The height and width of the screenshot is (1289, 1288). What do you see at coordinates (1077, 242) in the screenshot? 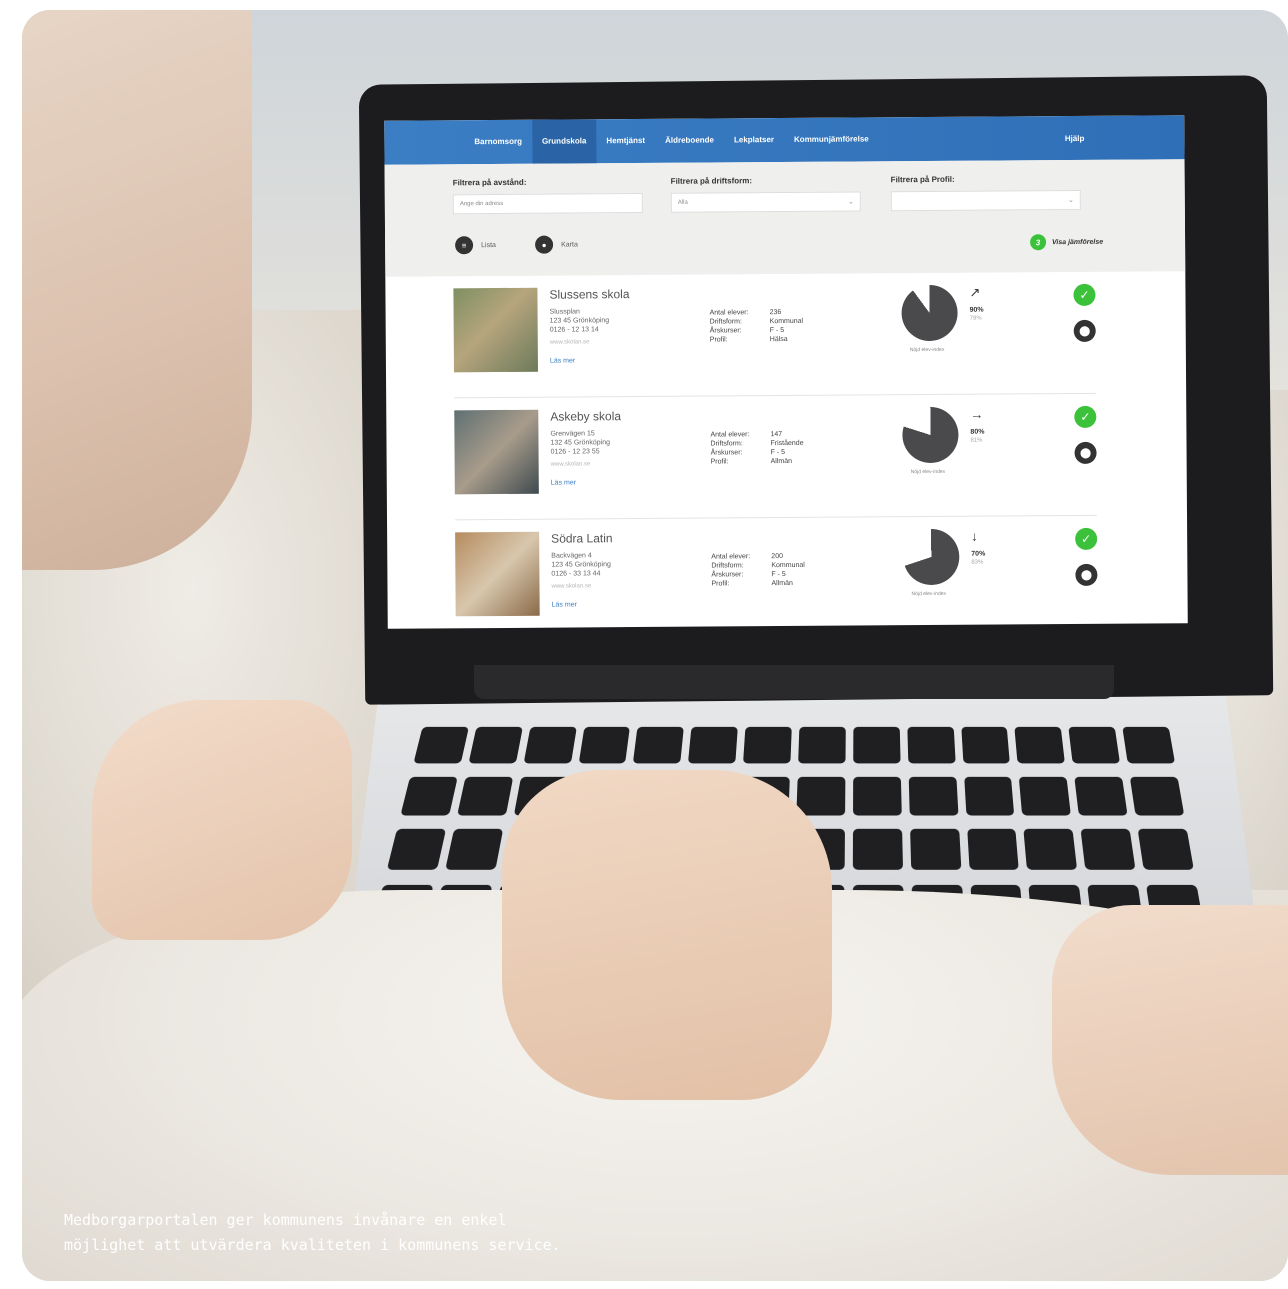
I see `compare-label: Visa jämförelse` at bounding box center [1077, 242].